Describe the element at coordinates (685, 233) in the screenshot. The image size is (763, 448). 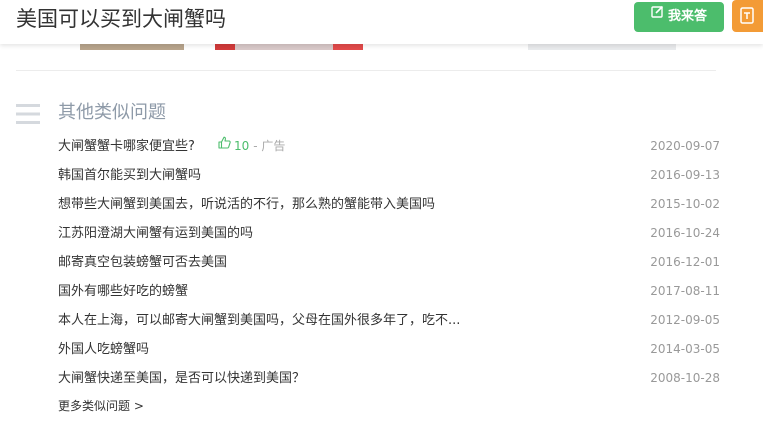
I see `question-date: 2016-10-24` at that location.